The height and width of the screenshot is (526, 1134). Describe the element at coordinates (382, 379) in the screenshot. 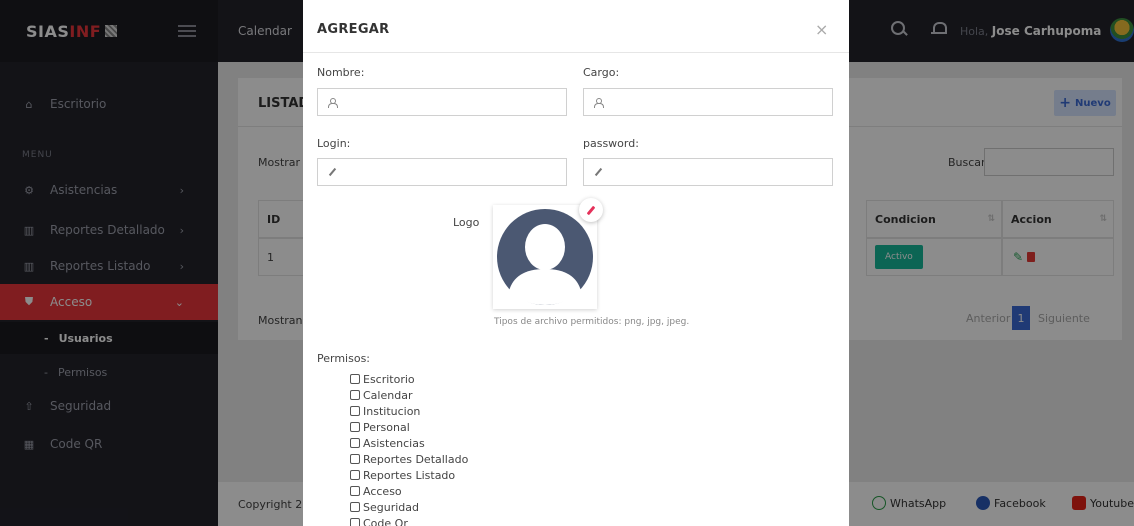

I see `permission-escritorio-checkbox: Escritorio` at that location.